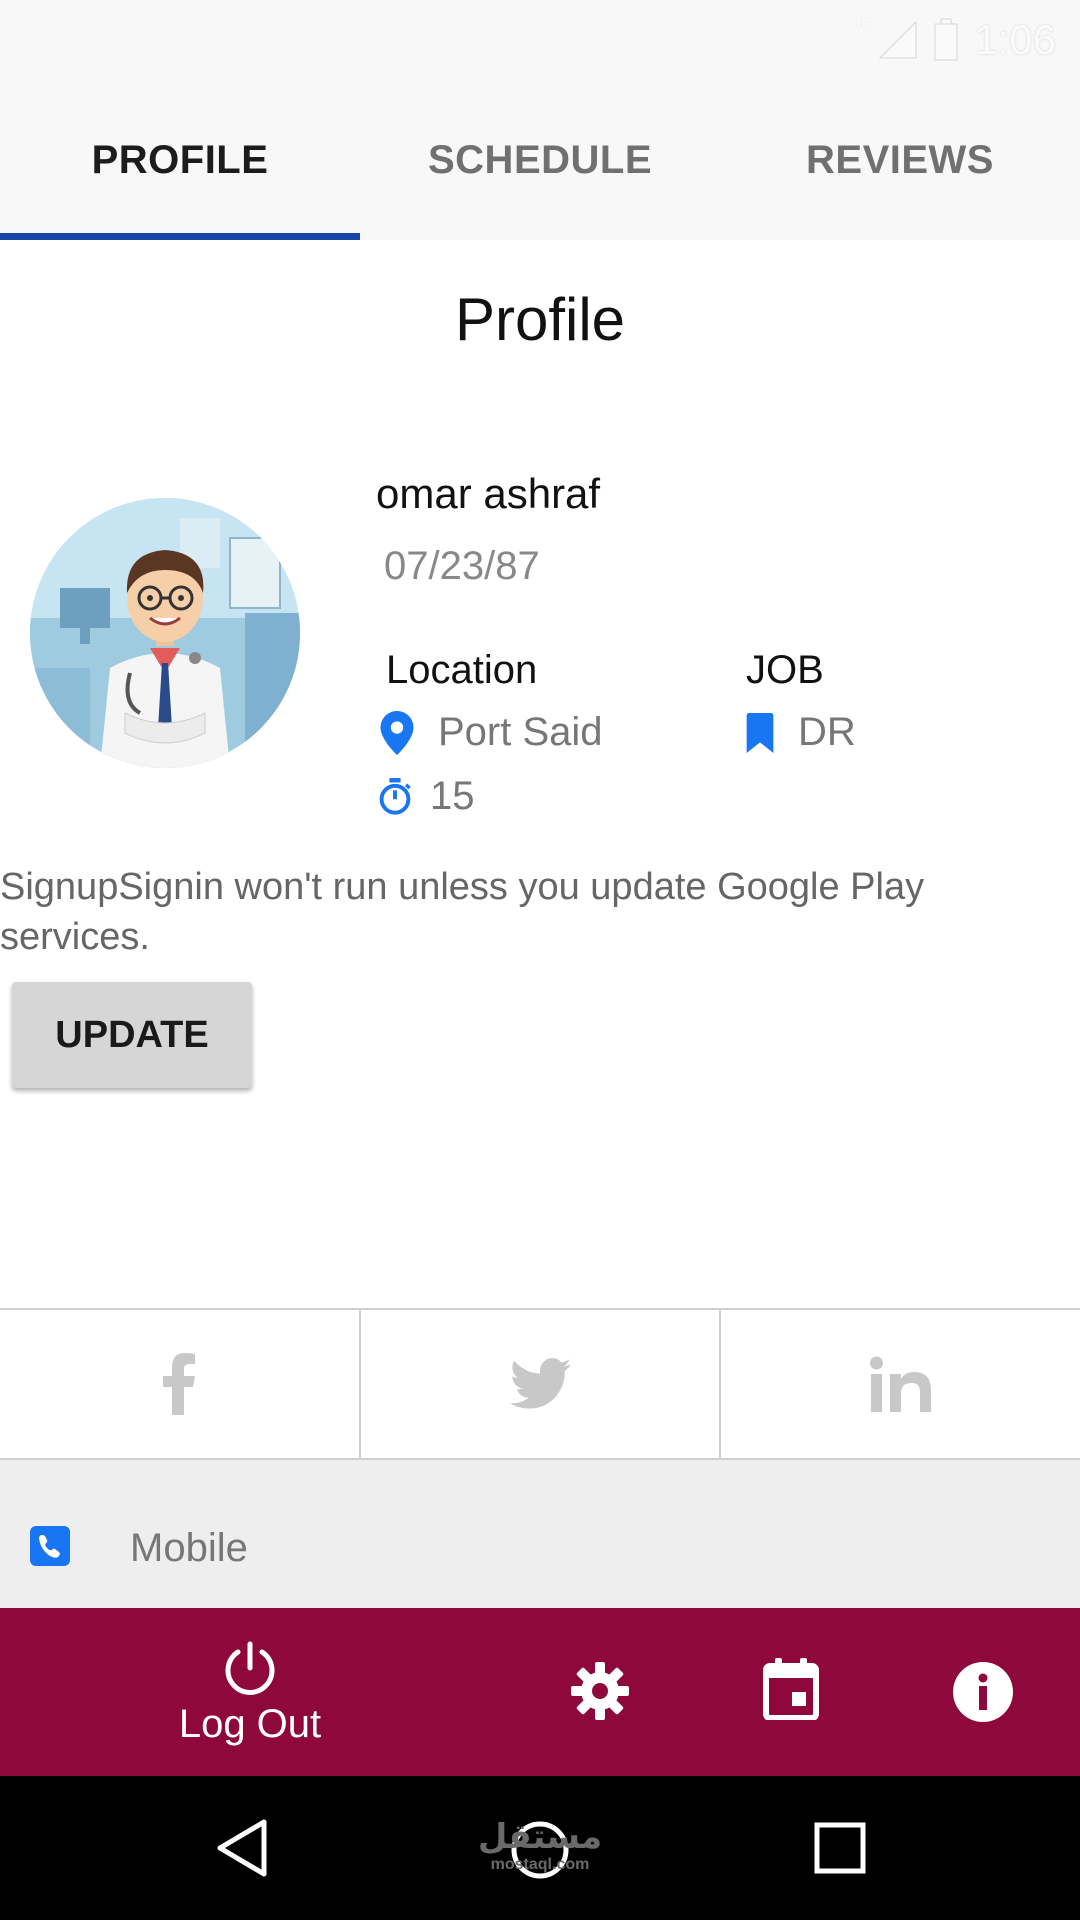 The width and height of the screenshot is (1080, 1920). I want to click on watermark-arabic: مستقل, so click(540, 1837).